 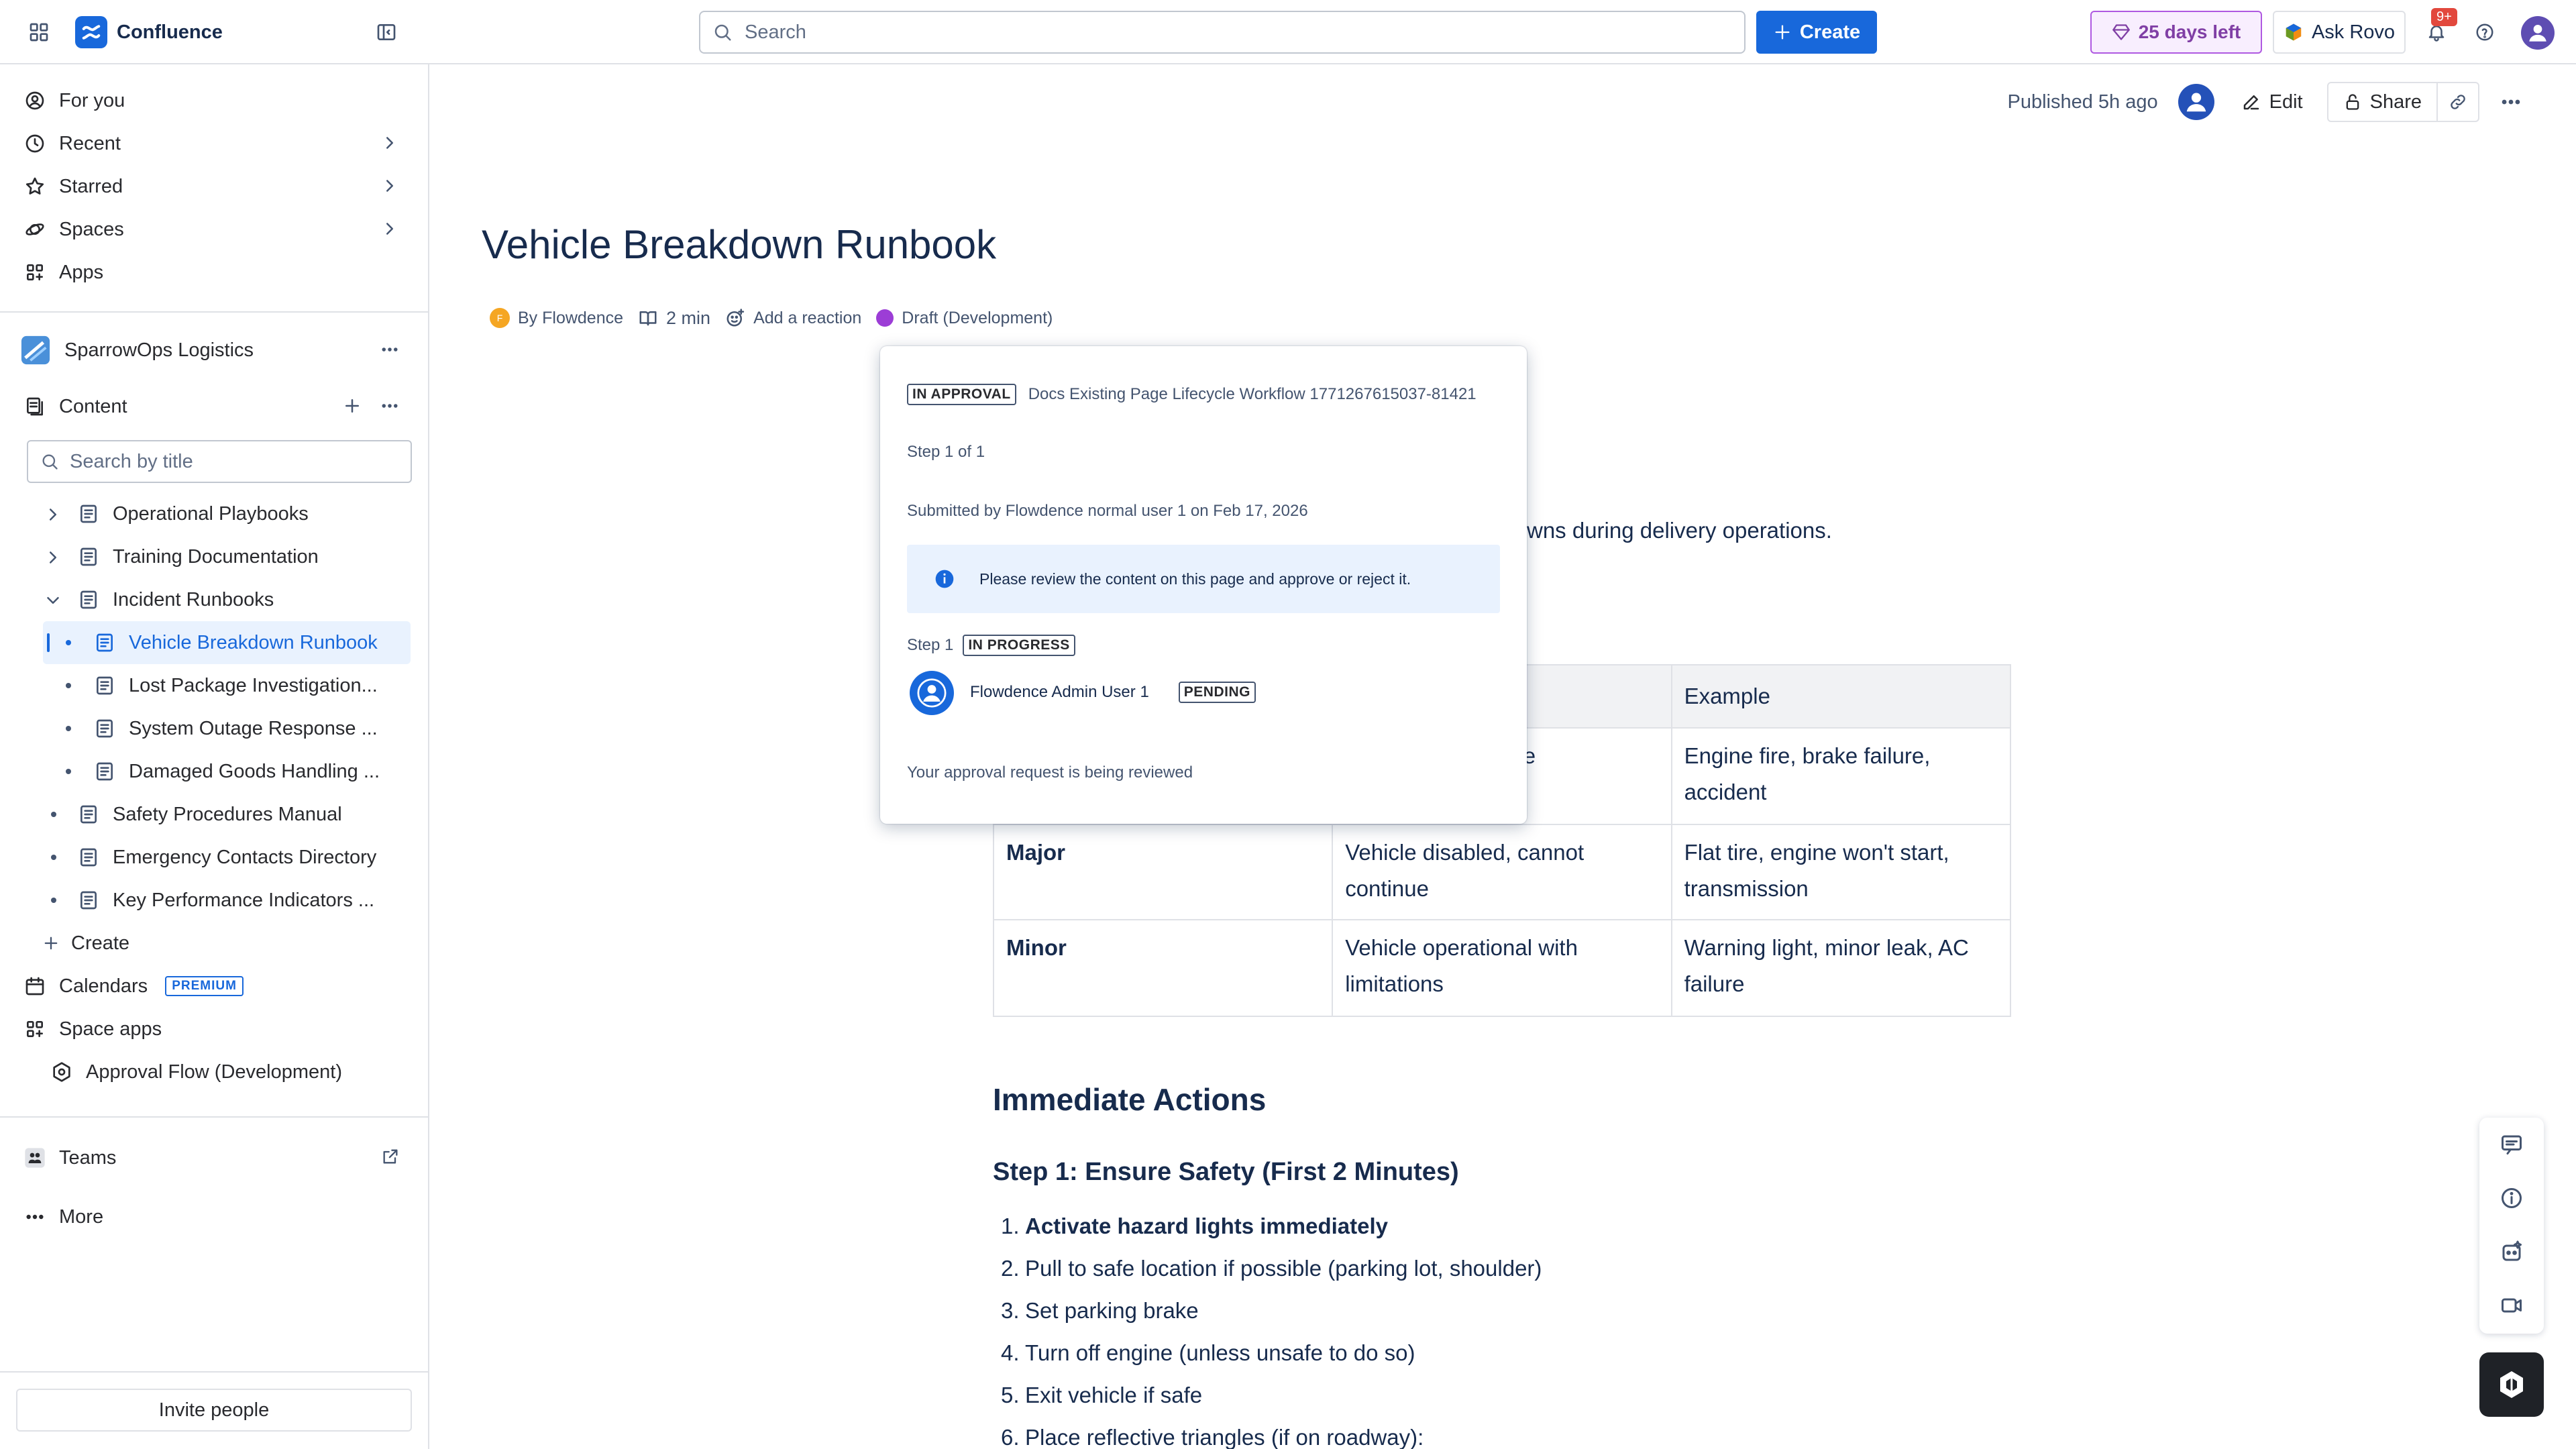 What do you see at coordinates (1163, 968) in the screenshot?
I see `severity-cell: Minor` at bounding box center [1163, 968].